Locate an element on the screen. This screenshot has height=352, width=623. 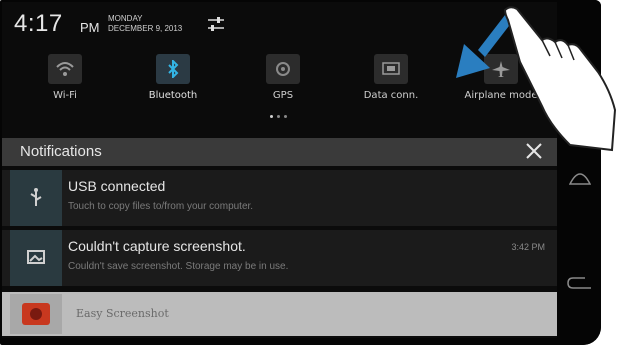
camera-app-icon is located at coordinates (36, 314).